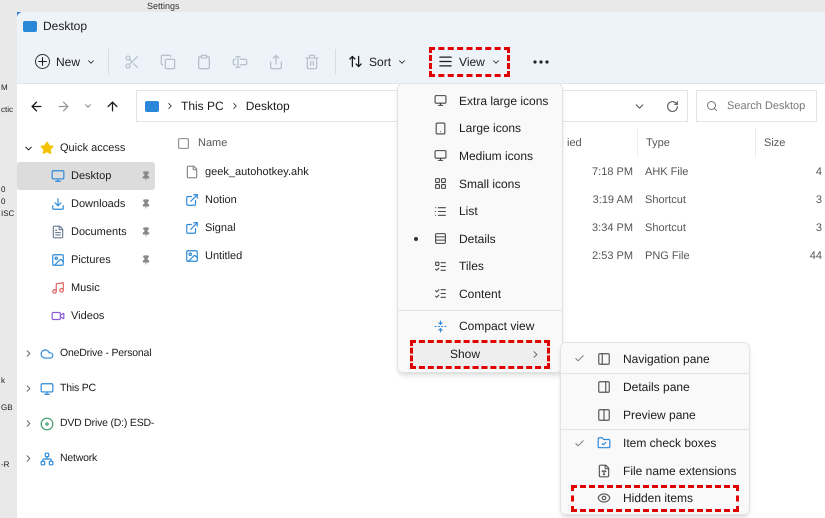 The width and height of the screenshot is (825, 518). I want to click on paste-icon, so click(204, 62).